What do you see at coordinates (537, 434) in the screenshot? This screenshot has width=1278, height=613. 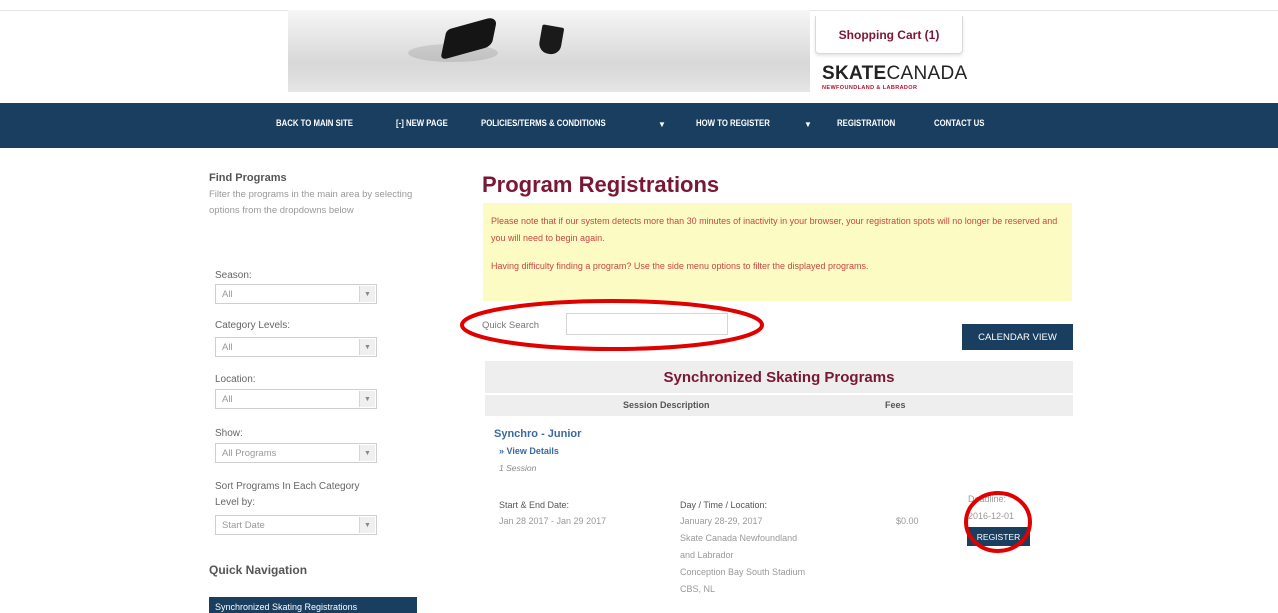 I see `program-name-link: Synchro - Junior` at bounding box center [537, 434].